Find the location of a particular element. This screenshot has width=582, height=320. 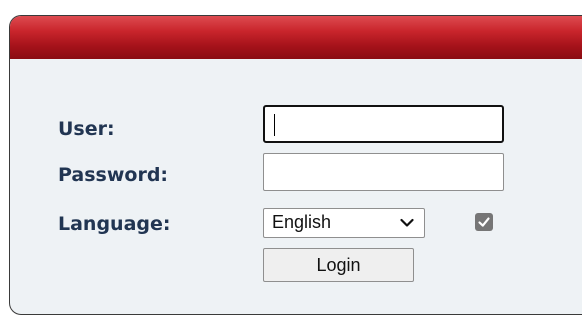

panel-header-bar is located at coordinates (296, 37).